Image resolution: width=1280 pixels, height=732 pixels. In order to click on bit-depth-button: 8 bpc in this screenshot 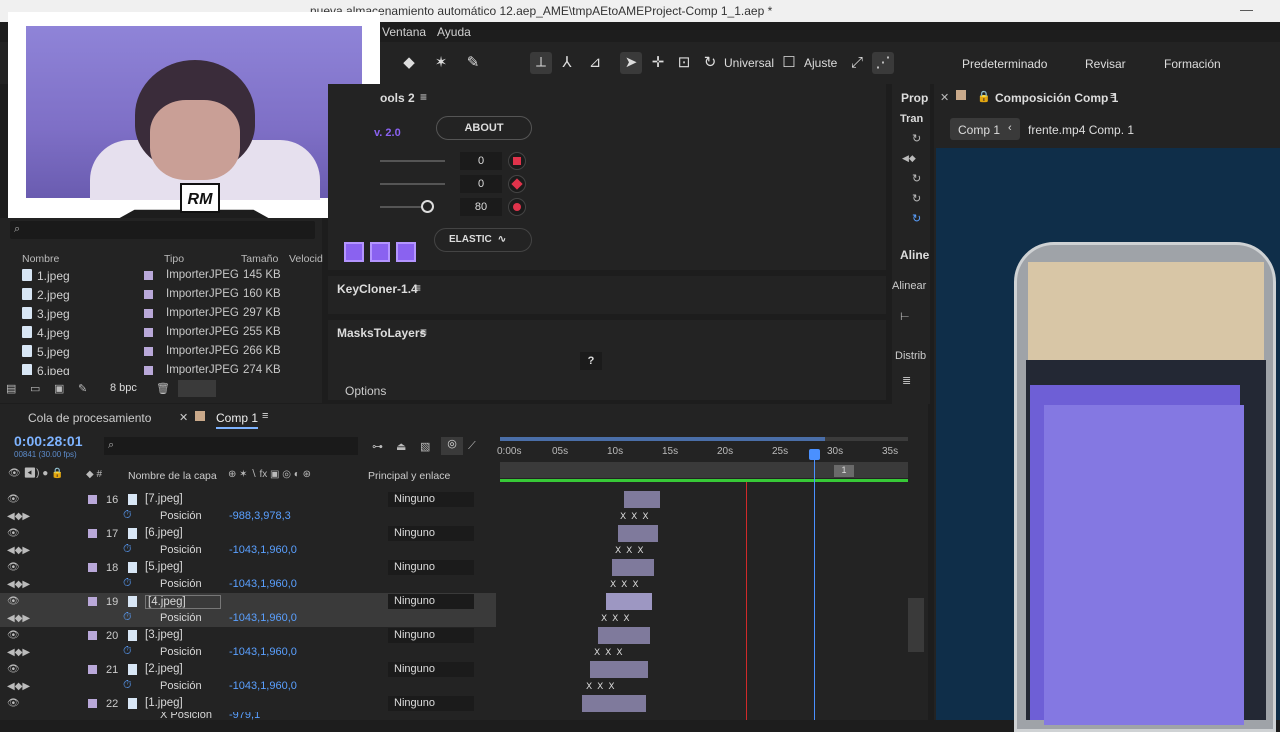, I will do `click(123, 388)`.